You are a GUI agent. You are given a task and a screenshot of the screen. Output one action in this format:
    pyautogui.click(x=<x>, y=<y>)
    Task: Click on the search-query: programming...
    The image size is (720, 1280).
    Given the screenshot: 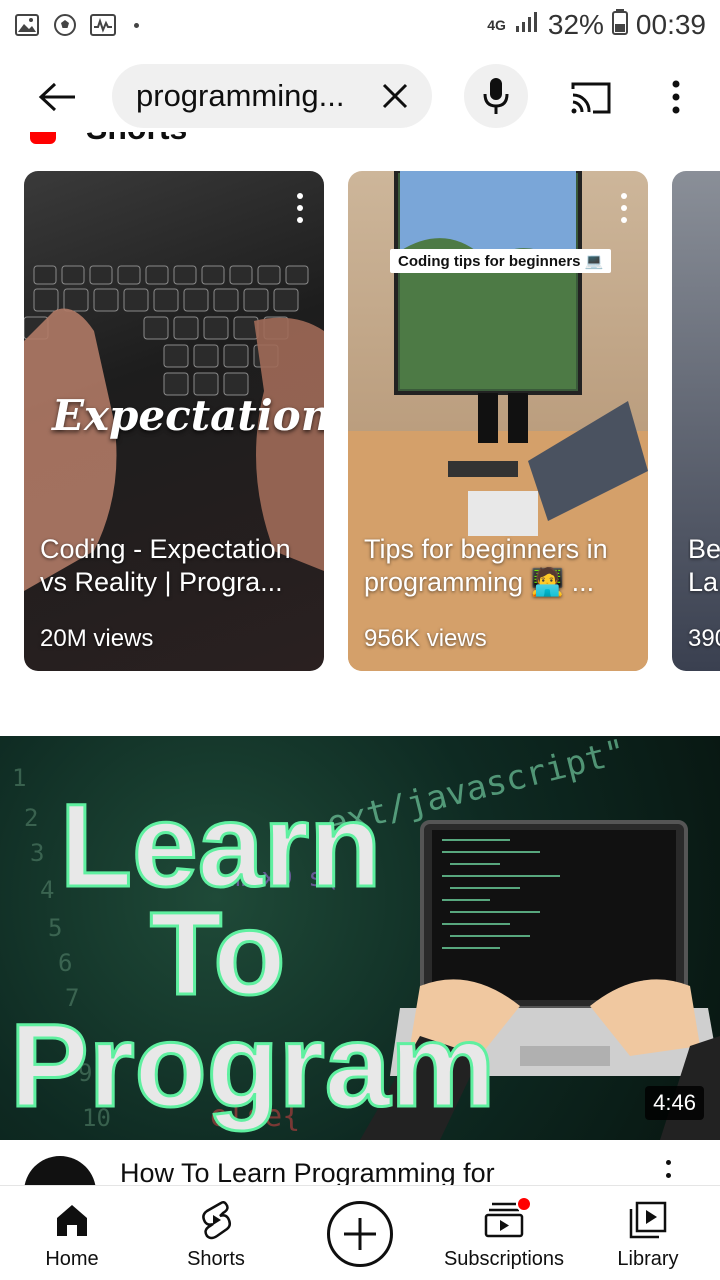 What is the action you would take?
    pyautogui.click(x=246, y=96)
    